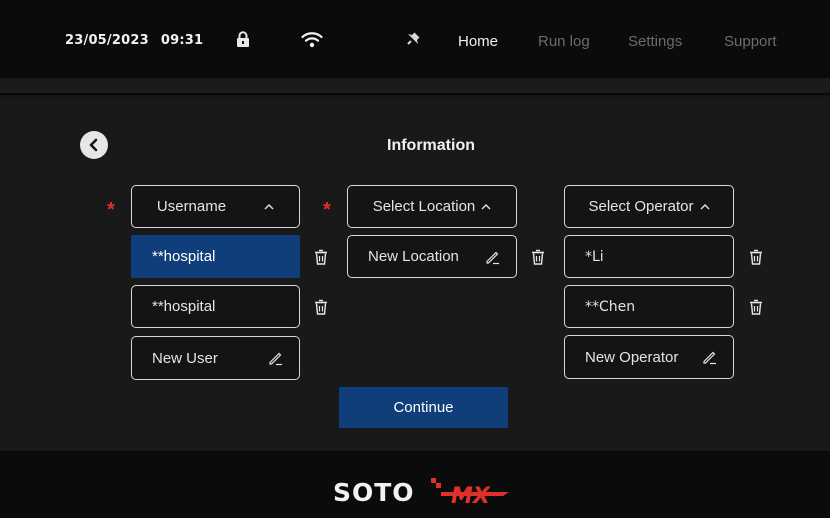  Describe the element at coordinates (641, 206) in the screenshot. I see `operator-dropdown-label: Select Operator` at that location.